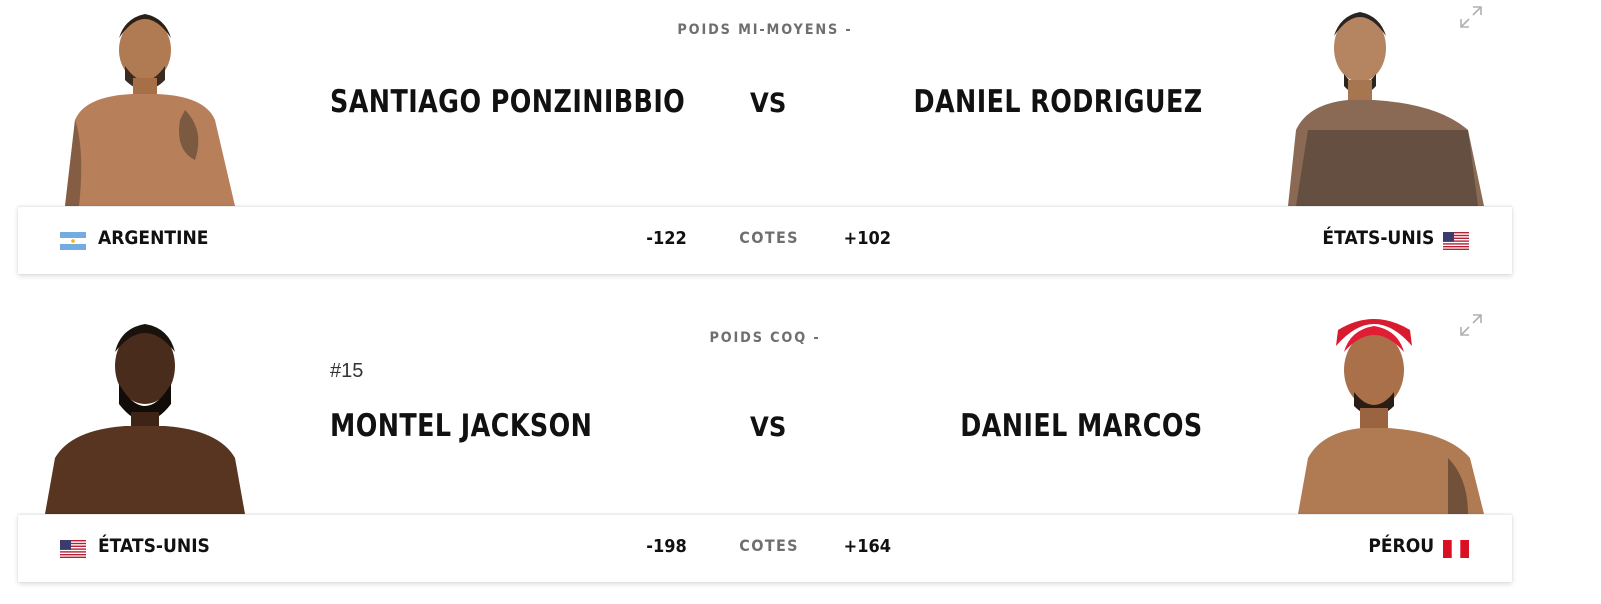  Describe the element at coordinates (150, 110) in the screenshot. I see `fighter-portrait-ponzinibbio` at that location.